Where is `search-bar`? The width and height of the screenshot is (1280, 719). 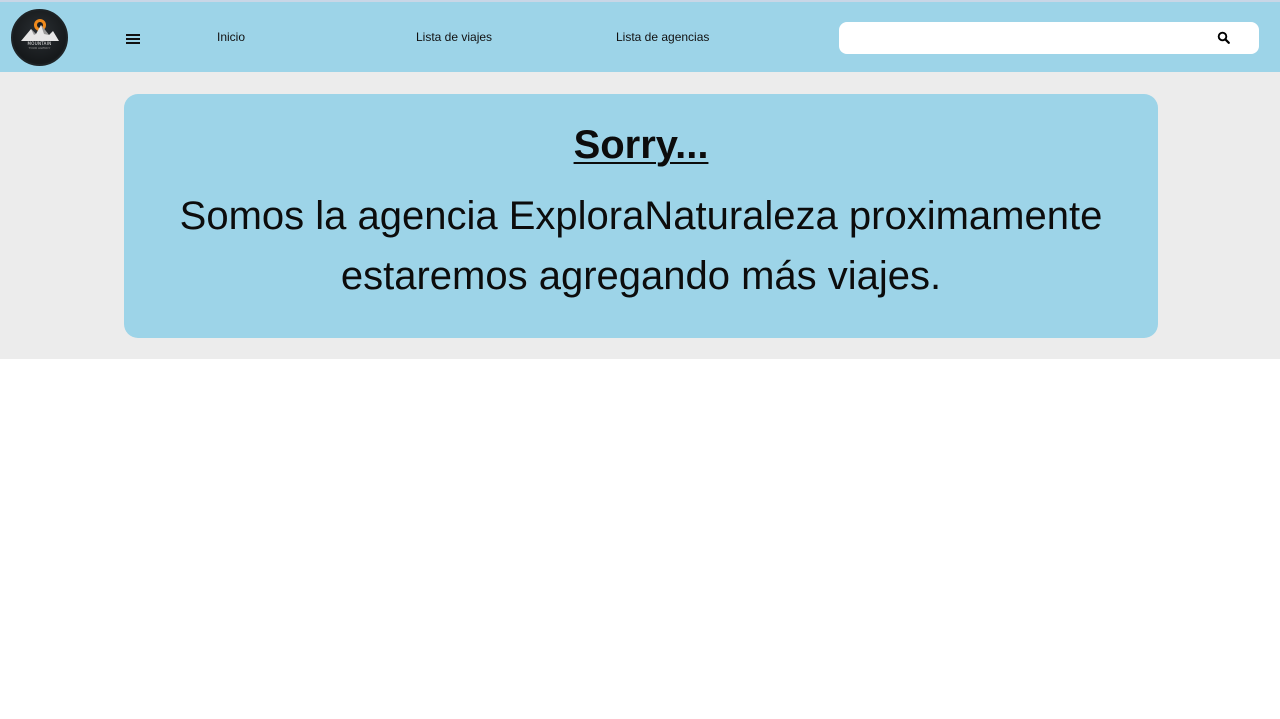
search-bar is located at coordinates (1049, 38).